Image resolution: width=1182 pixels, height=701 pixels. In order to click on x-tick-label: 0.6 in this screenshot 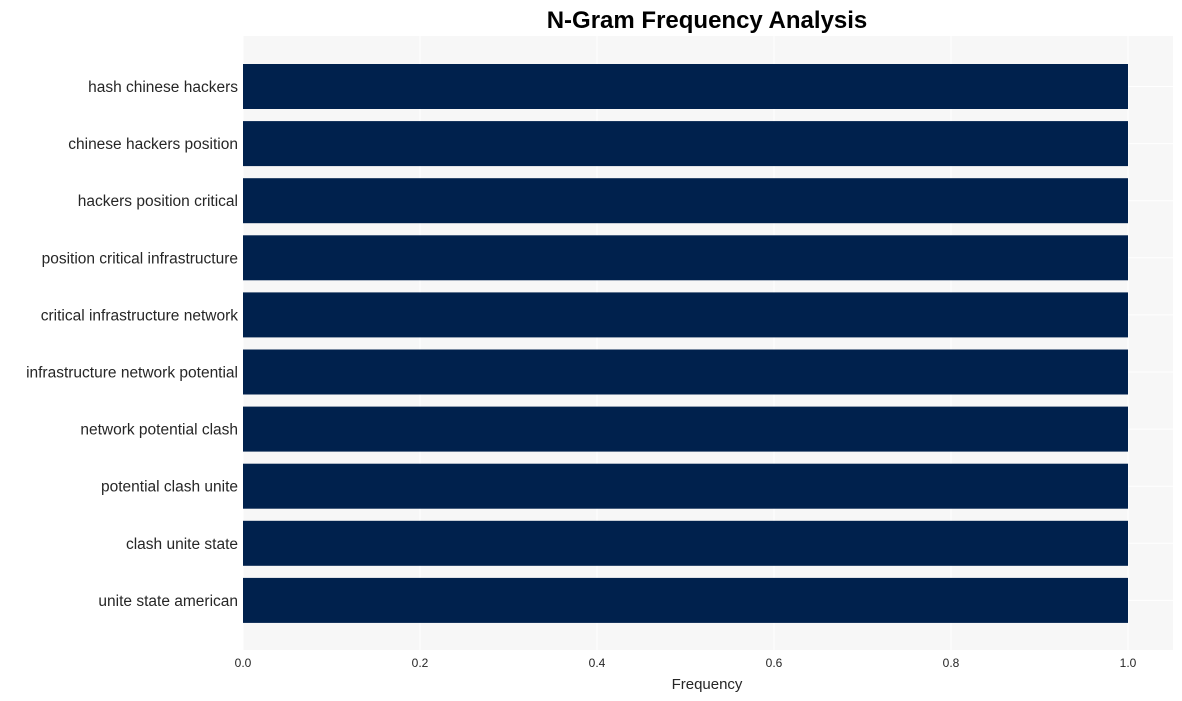, I will do `click(774, 663)`.